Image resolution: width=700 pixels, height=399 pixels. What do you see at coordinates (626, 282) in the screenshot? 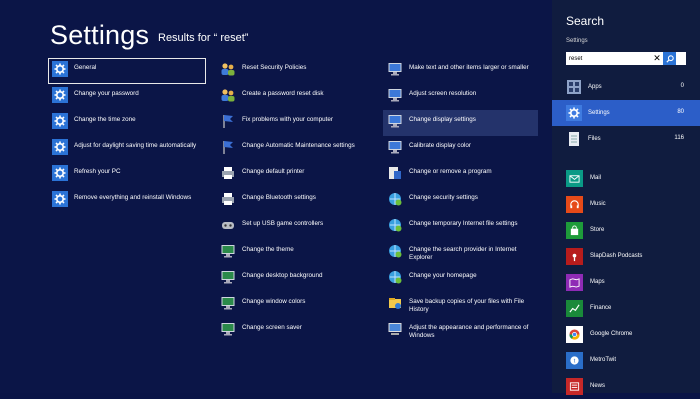
I see `app-maps: Maps` at bounding box center [626, 282].